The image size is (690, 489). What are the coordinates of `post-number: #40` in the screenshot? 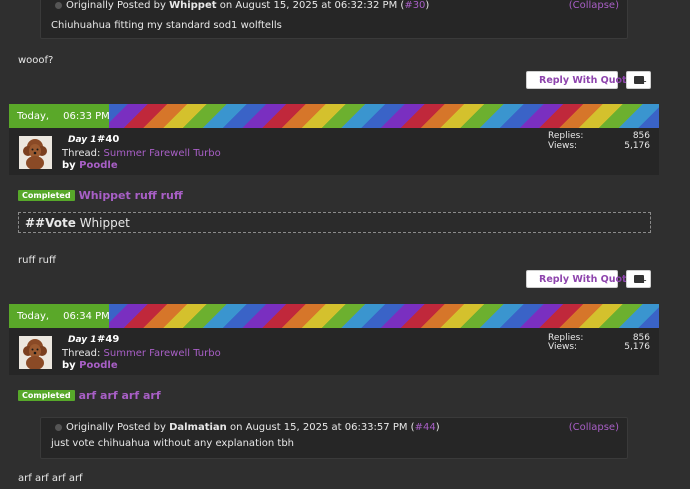 It's located at (108, 139).